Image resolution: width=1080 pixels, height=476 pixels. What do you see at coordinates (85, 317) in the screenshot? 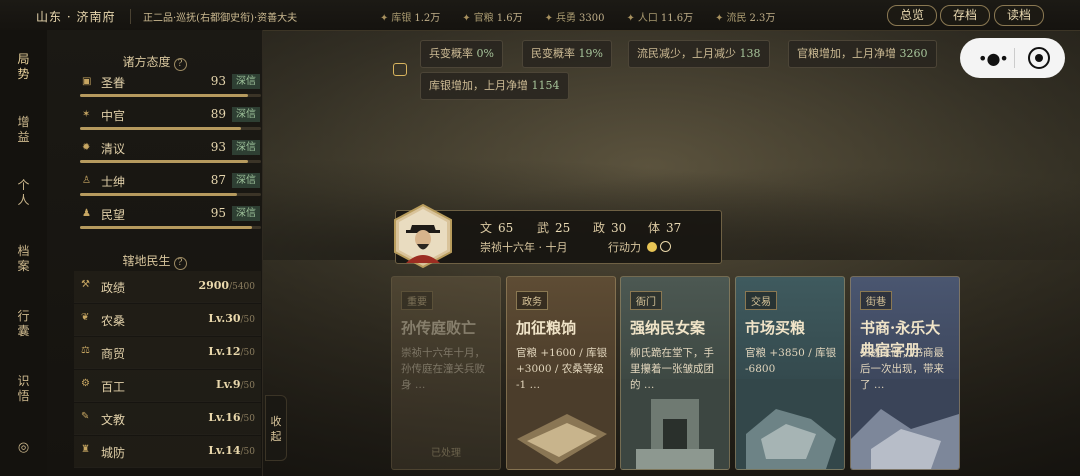
I see `livelihood-icon: ❦` at bounding box center [85, 317].